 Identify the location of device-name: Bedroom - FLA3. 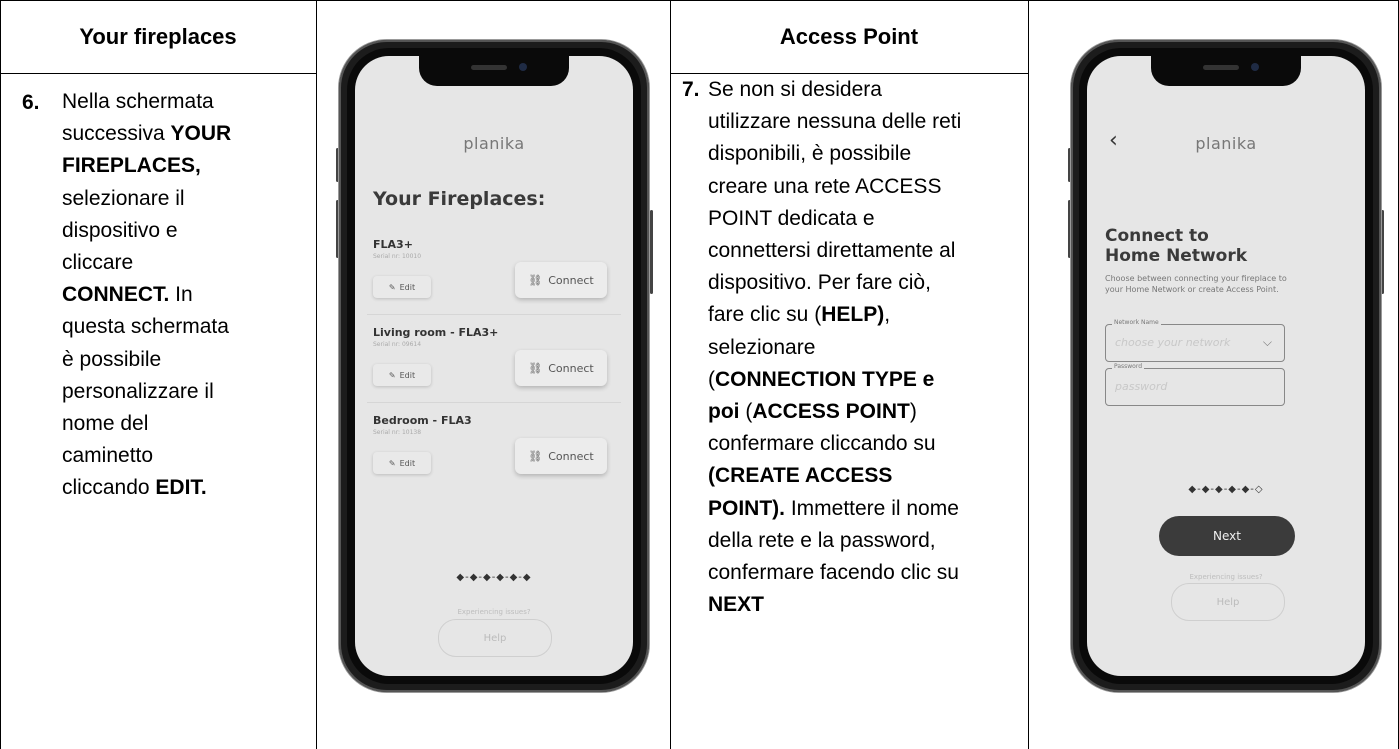
(422, 420).